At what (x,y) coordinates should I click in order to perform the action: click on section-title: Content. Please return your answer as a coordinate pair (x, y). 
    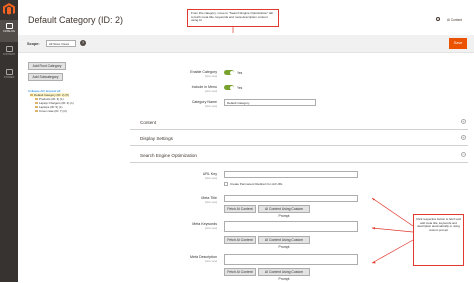
    Looking at the image, I should click on (148, 122).